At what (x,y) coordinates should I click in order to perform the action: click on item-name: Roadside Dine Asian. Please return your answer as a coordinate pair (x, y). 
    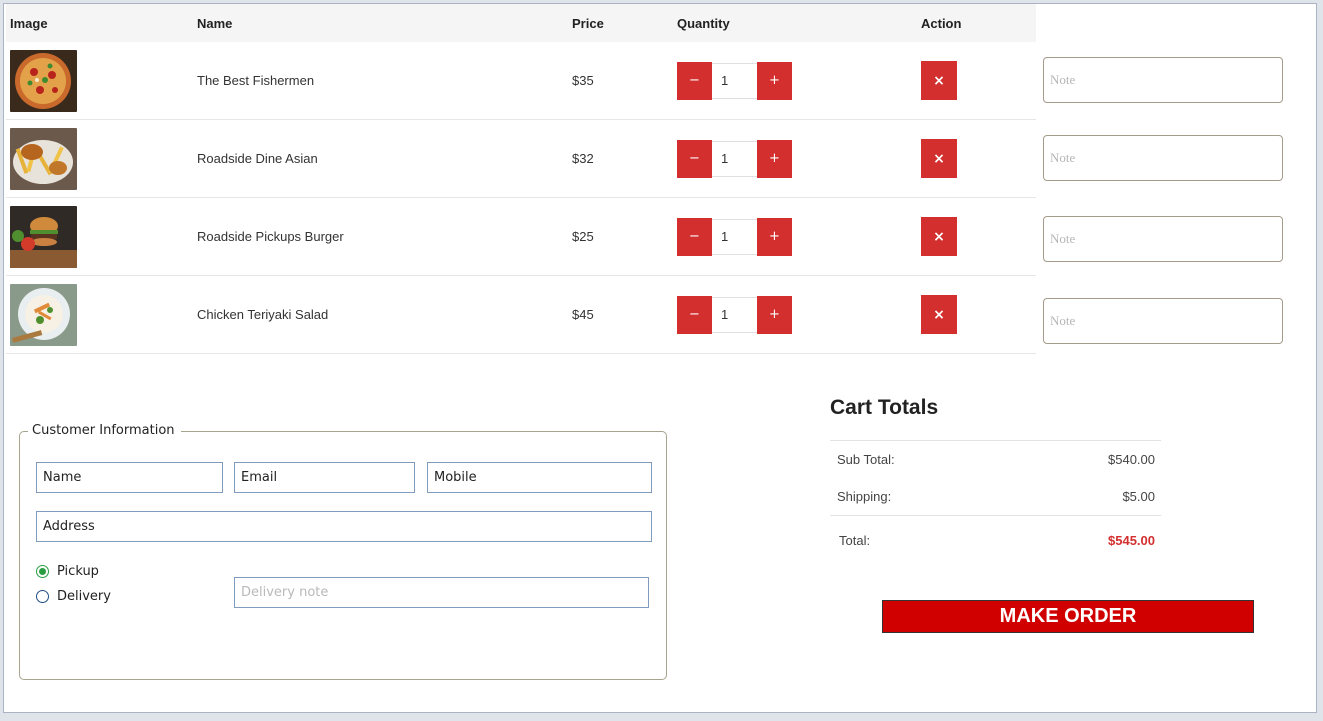
    Looking at the image, I should click on (380, 158).